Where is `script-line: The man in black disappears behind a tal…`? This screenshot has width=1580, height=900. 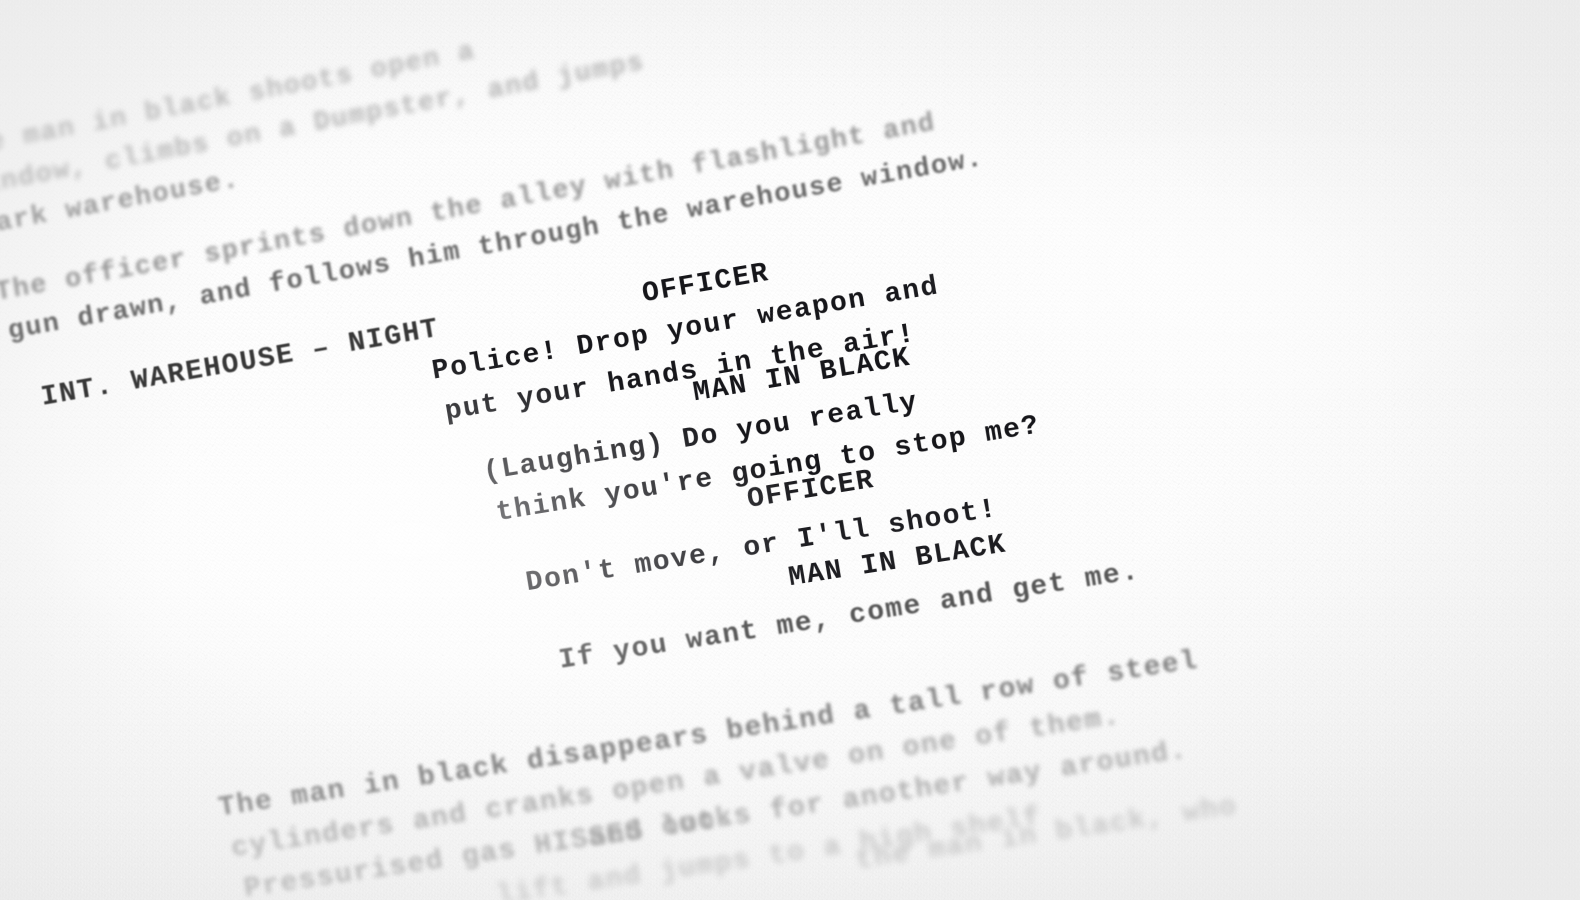
script-line: The man in black disappears behind a tal… is located at coordinates (708, 735).